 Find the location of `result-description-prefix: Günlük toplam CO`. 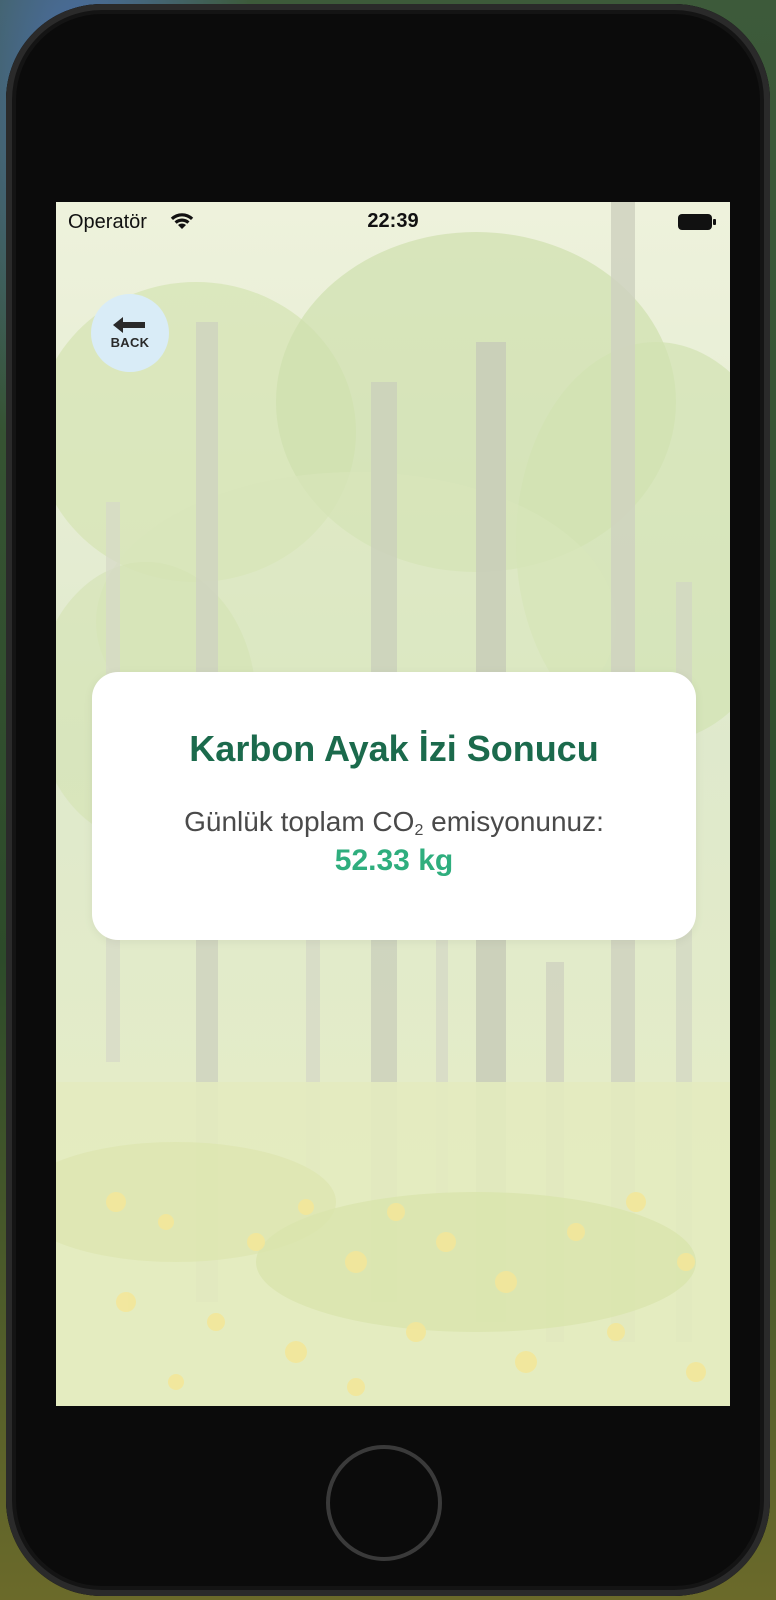

result-description-prefix: Günlük toplam CO is located at coordinates (299, 821).